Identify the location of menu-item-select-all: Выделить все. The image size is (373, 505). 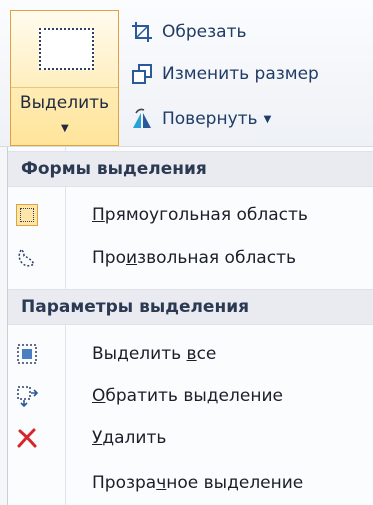
(190, 354).